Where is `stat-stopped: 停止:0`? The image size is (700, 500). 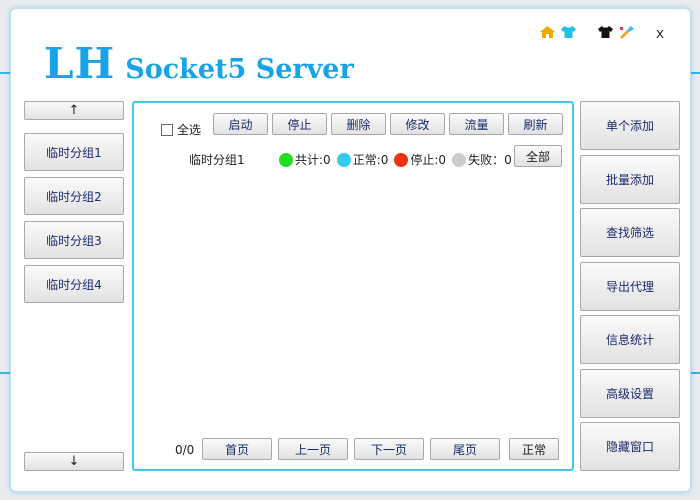 stat-stopped: 停止:0 is located at coordinates (420, 159).